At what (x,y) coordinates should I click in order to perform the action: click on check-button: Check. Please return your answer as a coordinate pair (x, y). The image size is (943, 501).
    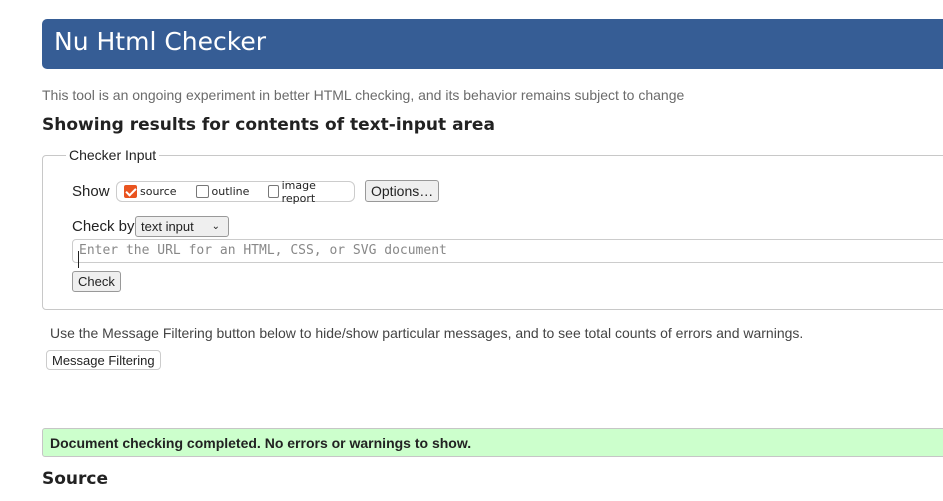
    Looking at the image, I should click on (96, 281).